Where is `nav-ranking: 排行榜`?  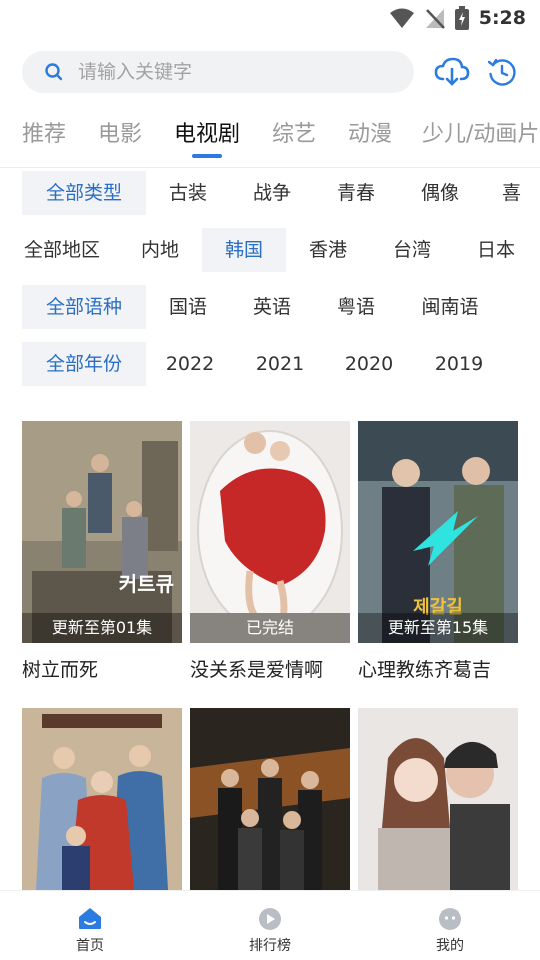
nav-ranking: 排行榜 is located at coordinates (270, 930).